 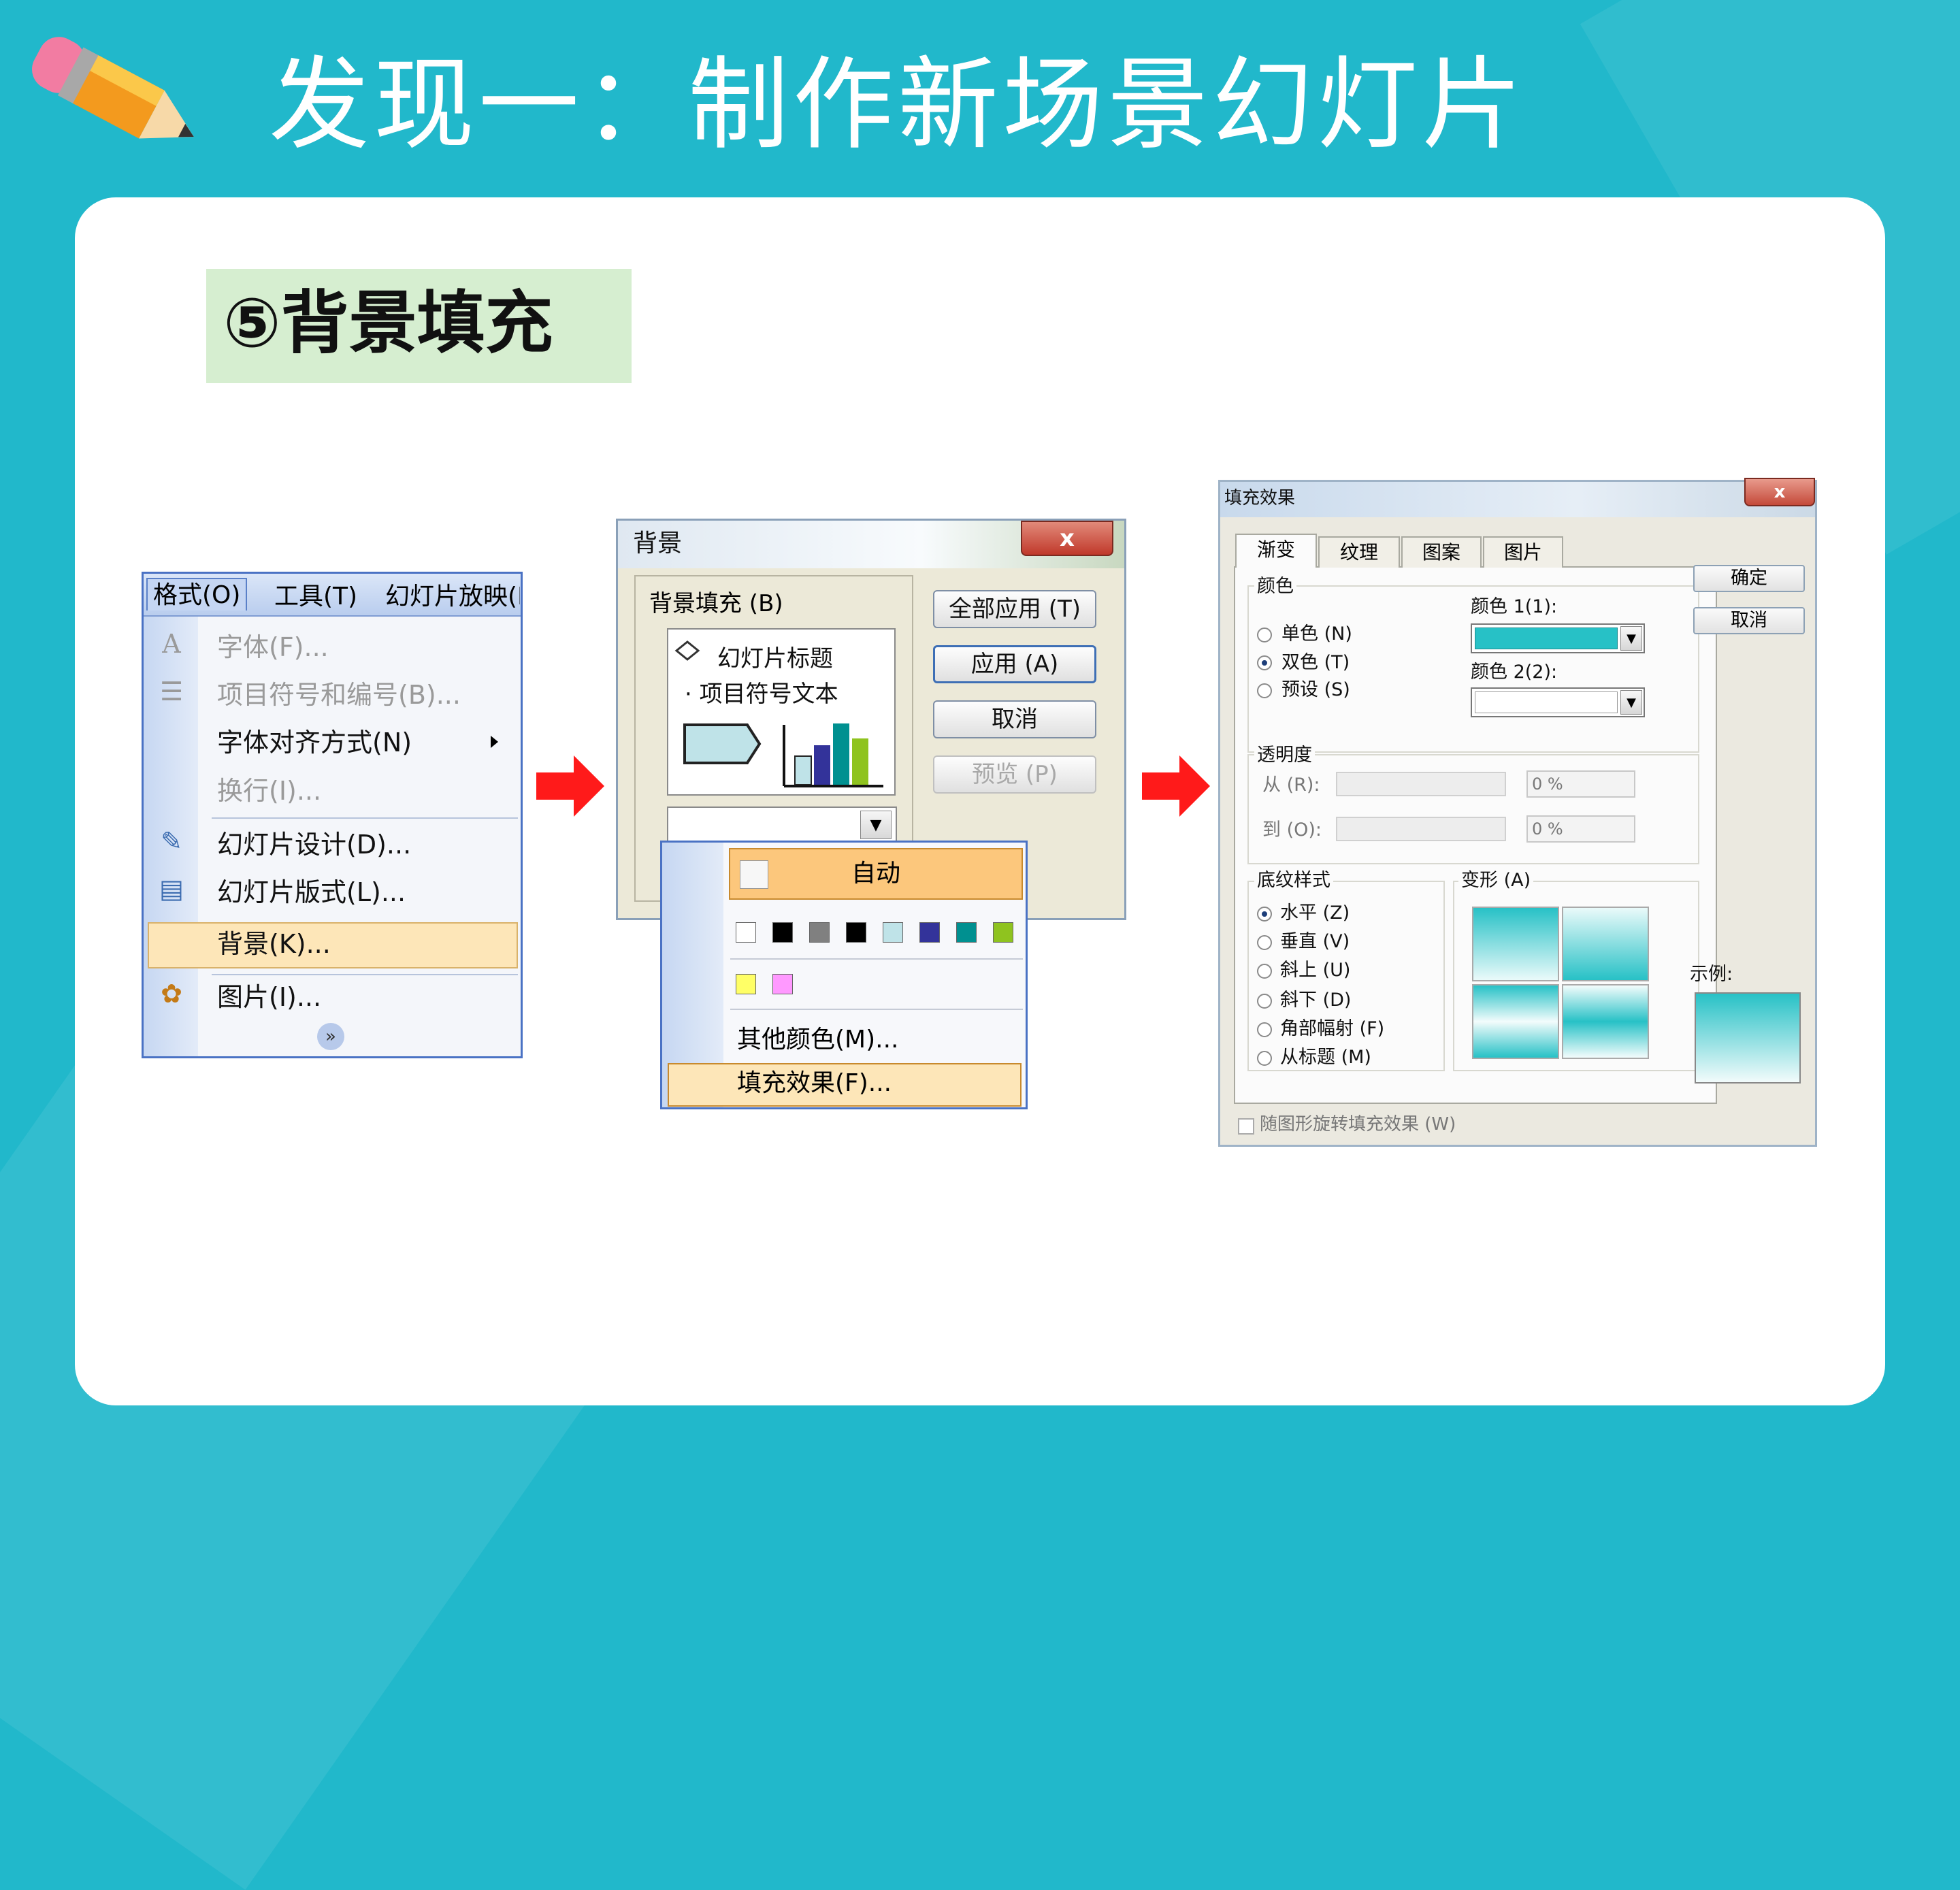 What do you see at coordinates (1264, 1001) in the screenshot?
I see `radio-diagonal-down` at bounding box center [1264, 1001].